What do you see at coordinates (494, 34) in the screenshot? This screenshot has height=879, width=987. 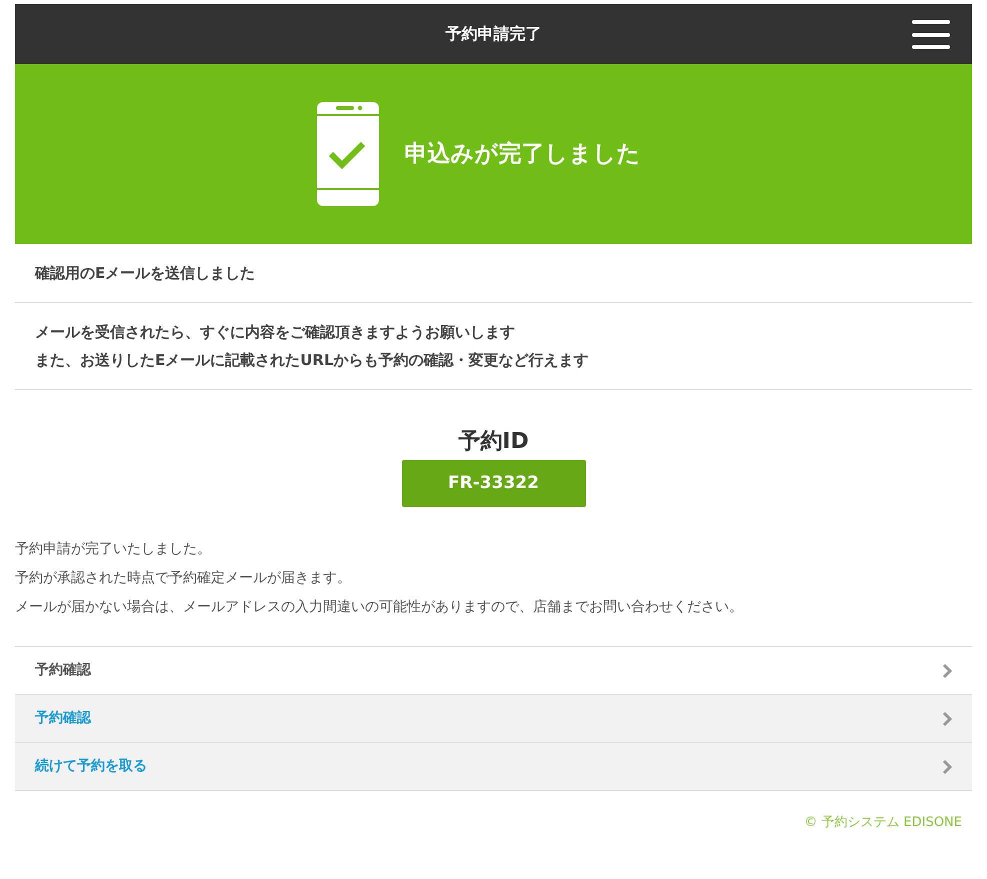 I see `page-title: 予約申請完了` at bounding box center [494, 34].